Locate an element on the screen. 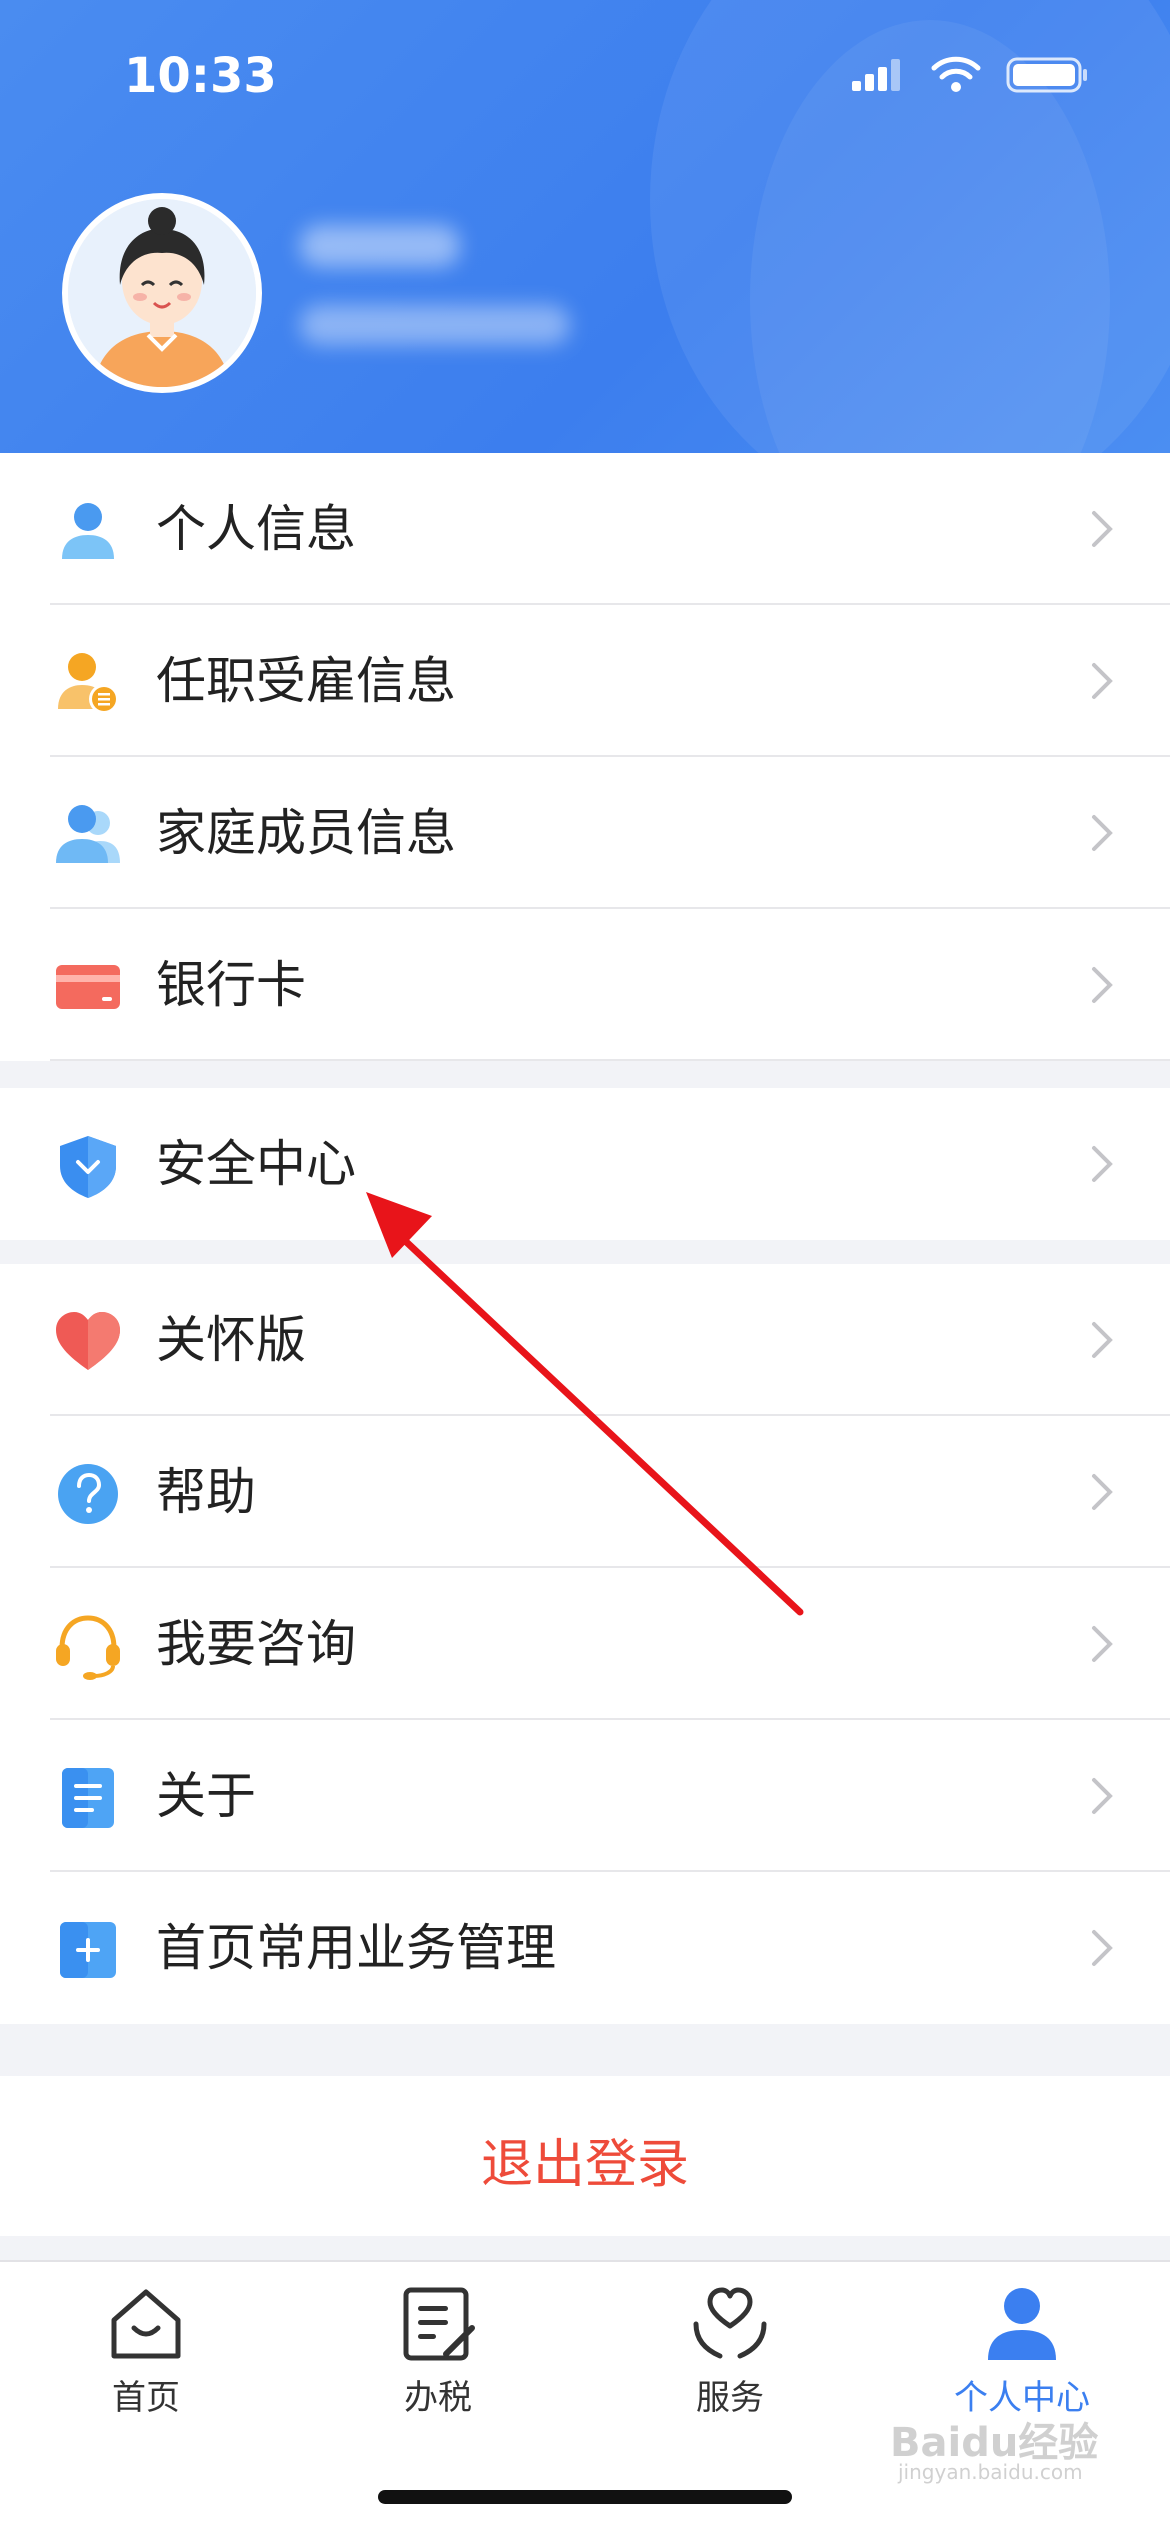  battery-icon is located at coordinates (1046, 75).